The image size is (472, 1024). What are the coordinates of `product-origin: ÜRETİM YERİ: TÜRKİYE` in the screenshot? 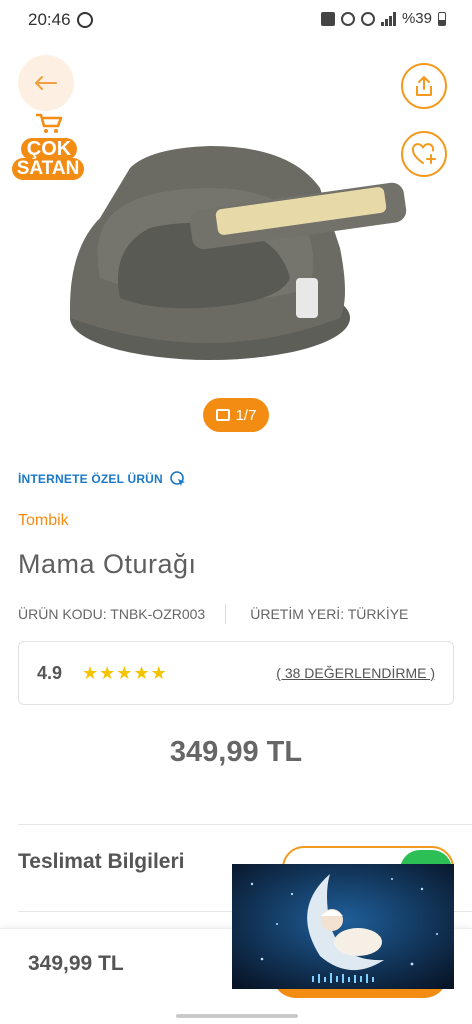 It's located at (329, 614).